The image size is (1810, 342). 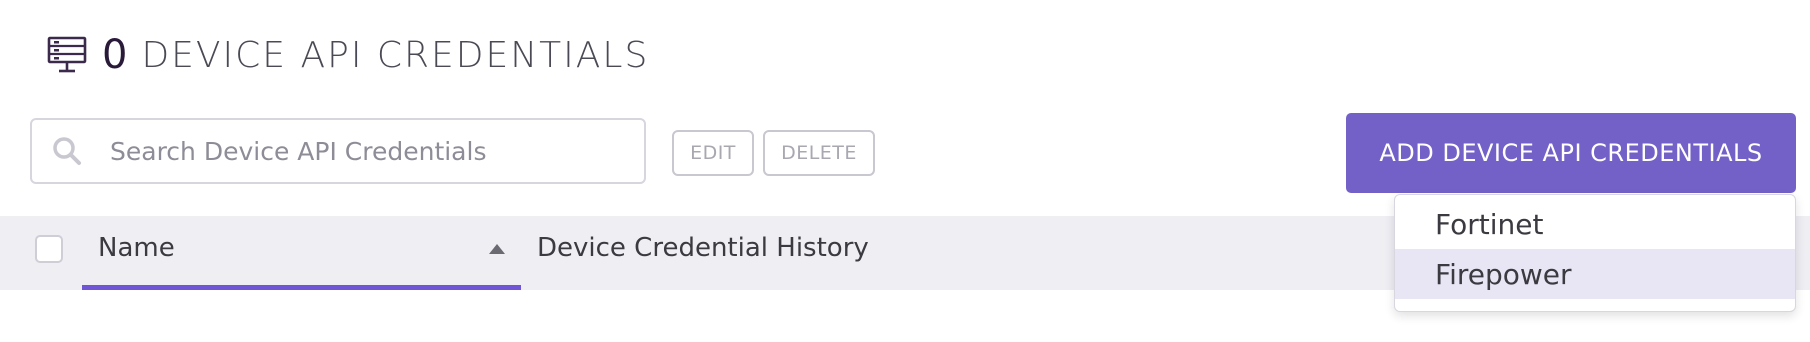 I want to click on search-box, so click(x=338, y=151).